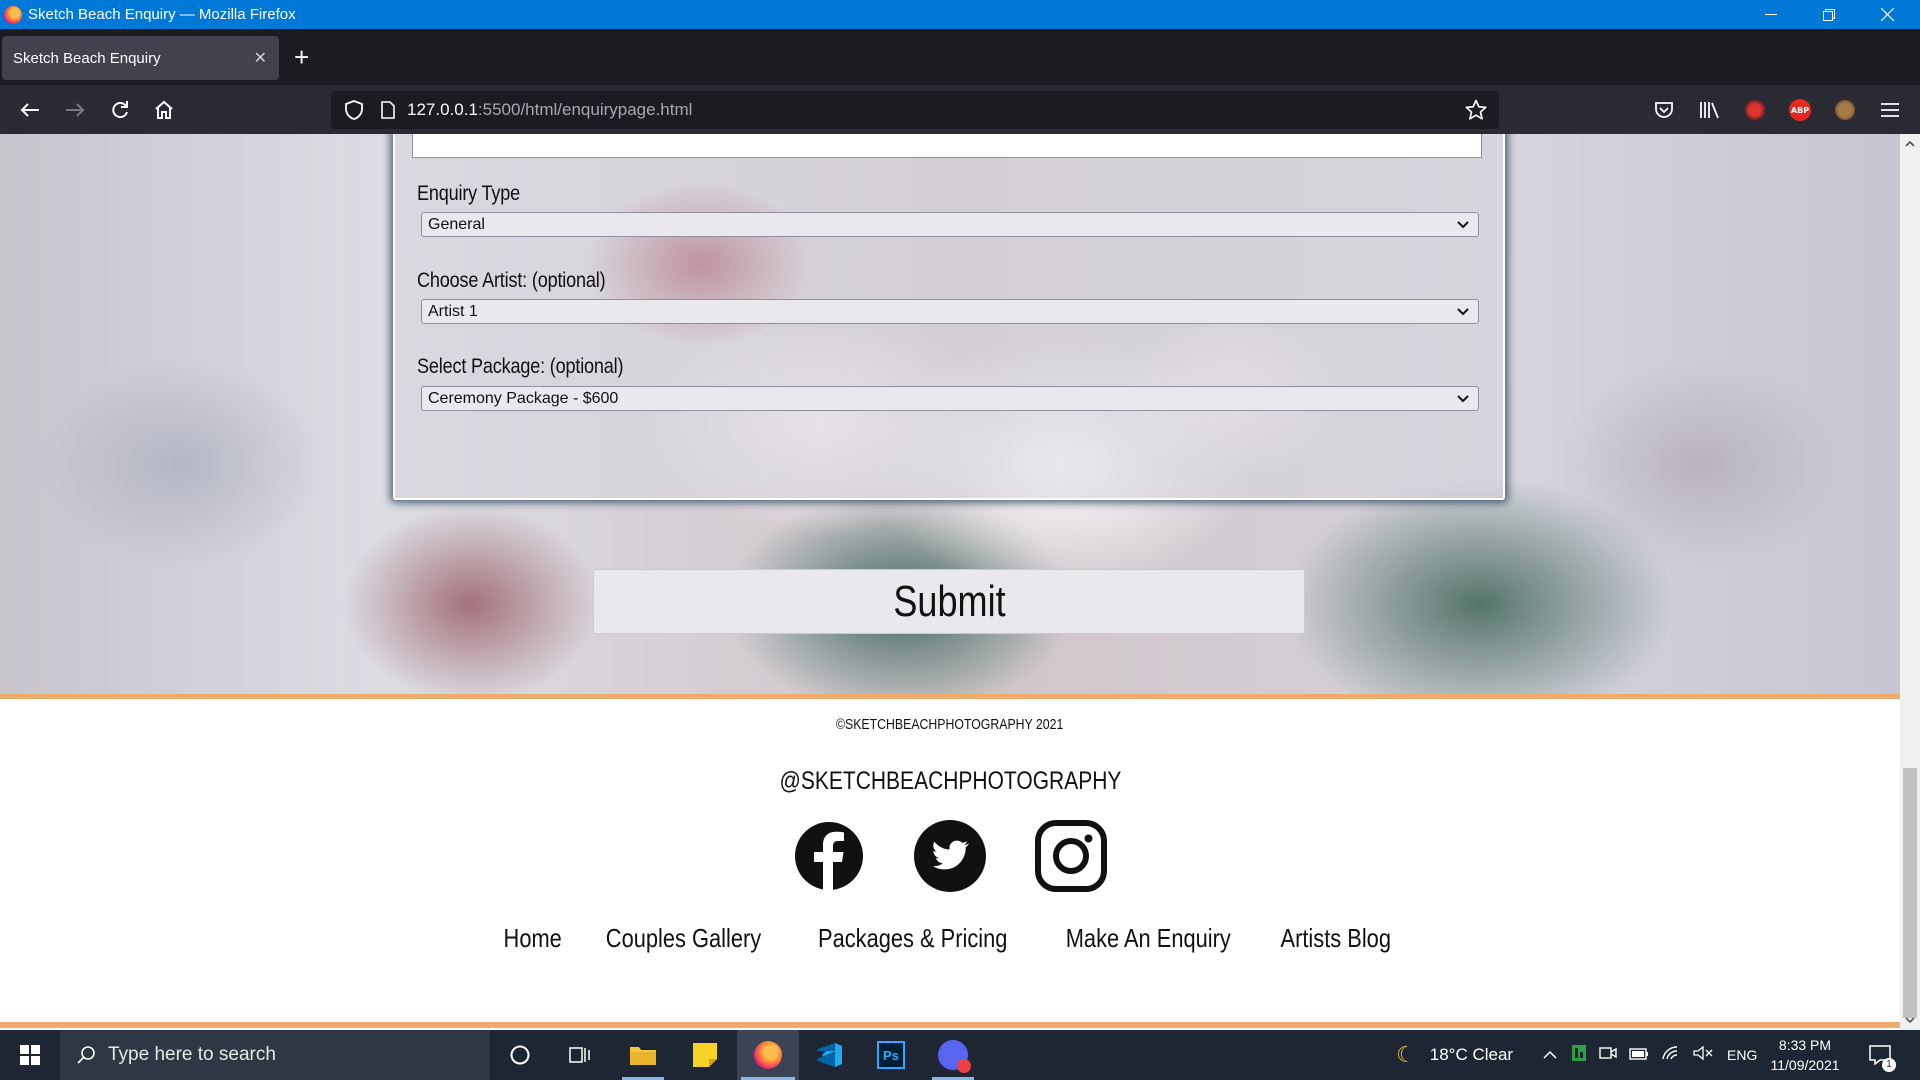 The width and height of the screenshot is (1920, 1080). I want to click on scroll-up-arrow-icon, so click(1910, 144).